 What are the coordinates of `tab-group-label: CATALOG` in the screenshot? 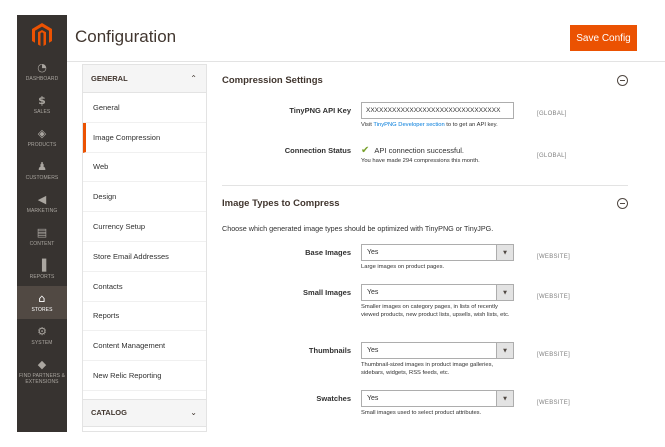 It's located at (109, 413).